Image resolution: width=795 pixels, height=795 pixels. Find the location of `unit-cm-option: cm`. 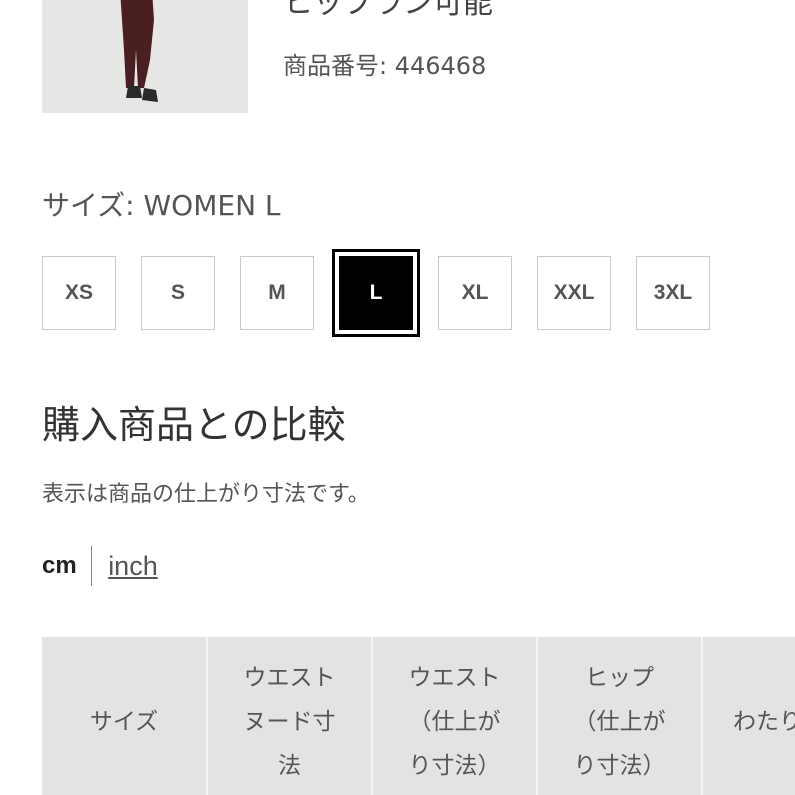

unit-cm-option: cm is located at coordinates (59, 566).